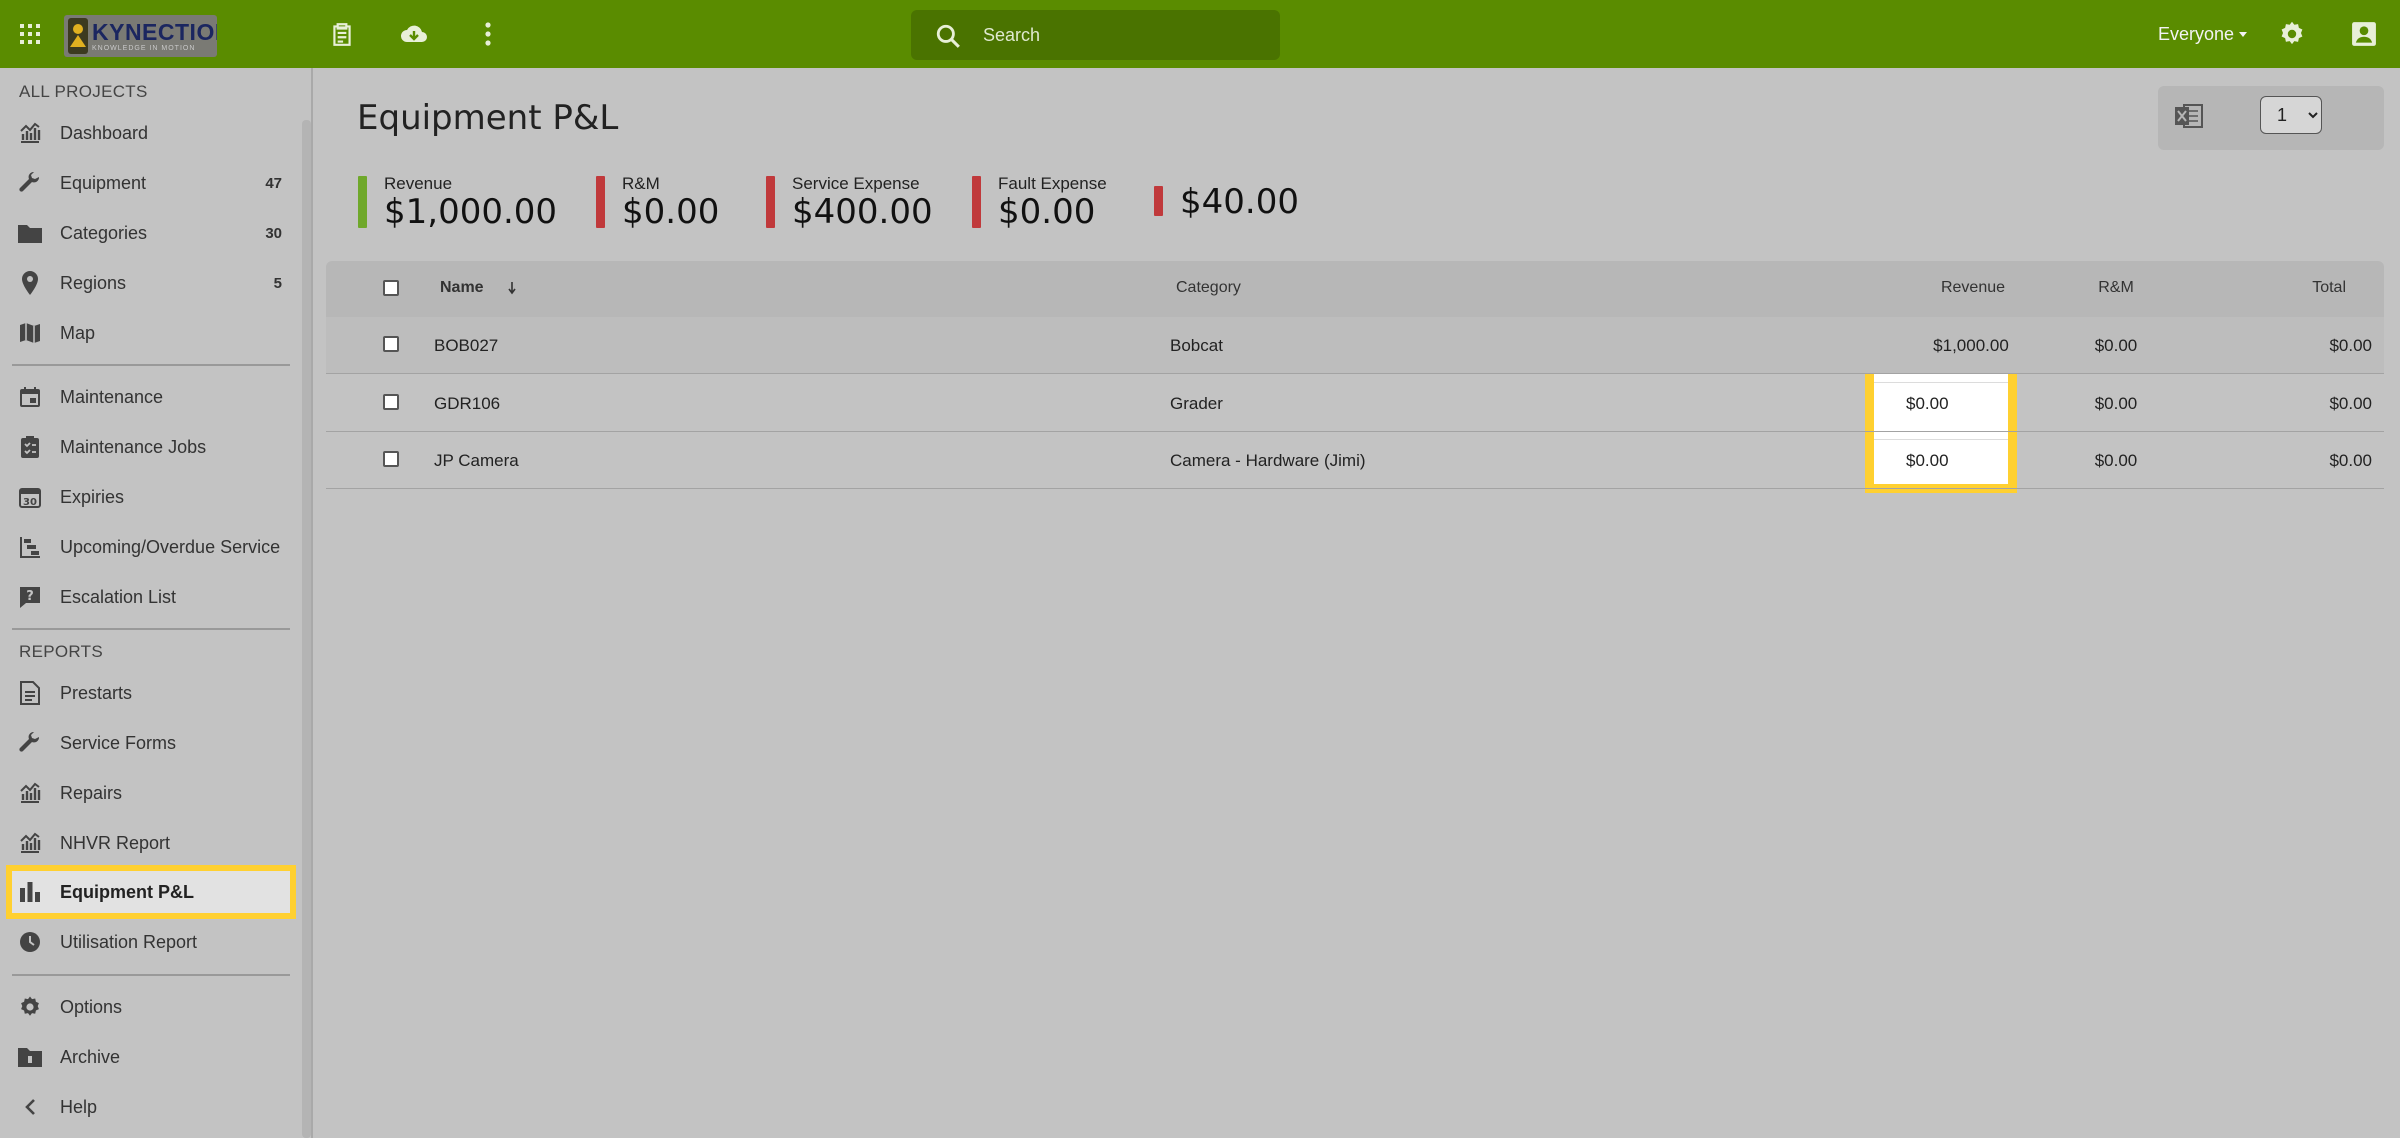 This screenshot has height=1138, width=2400. Describe the element at coordinates (1196, 403) in the screenshot. I see `cell-category: Grader` at that location.